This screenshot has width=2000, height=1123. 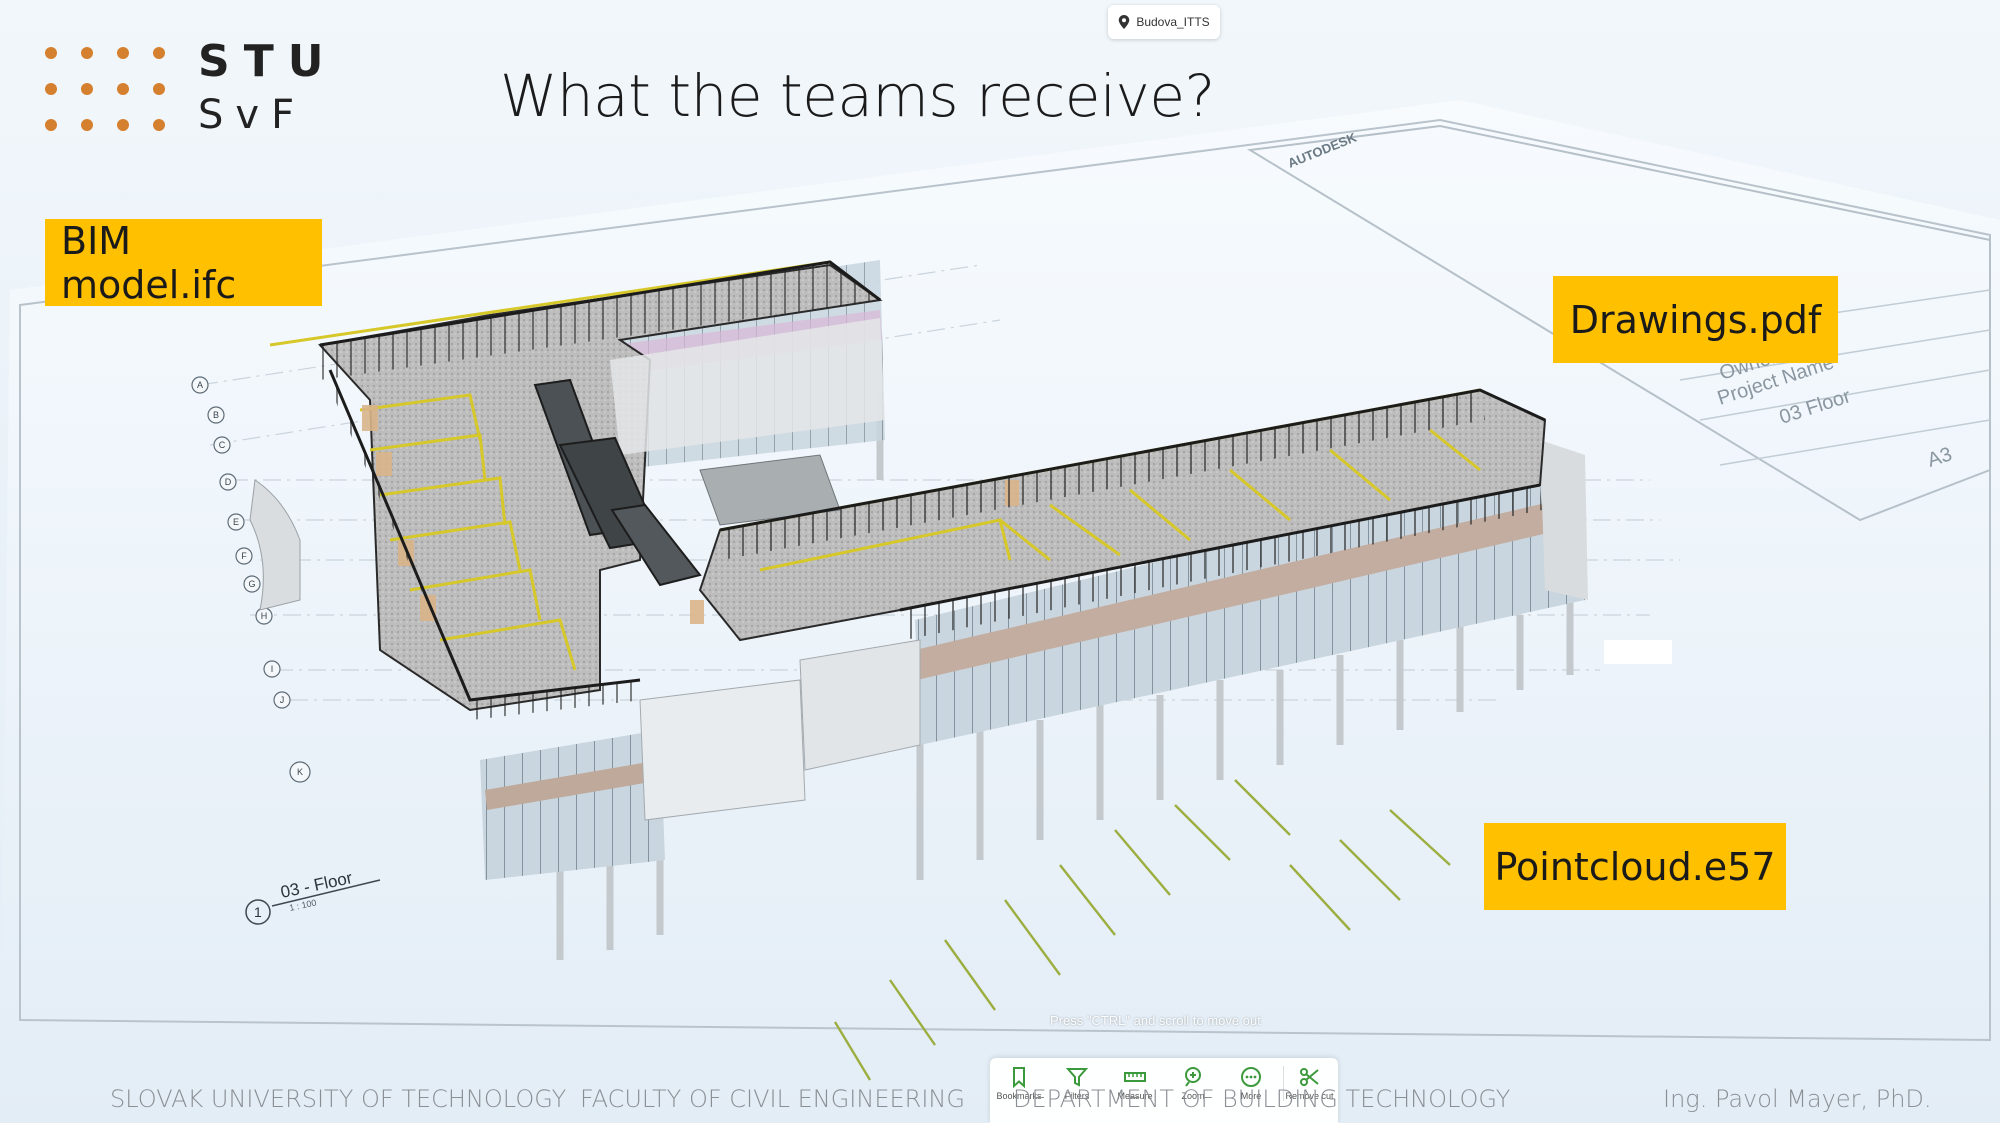 I want to click on footer-author: Ing. Pavol Mayer, PhD., so click(x=1797, y=1099).